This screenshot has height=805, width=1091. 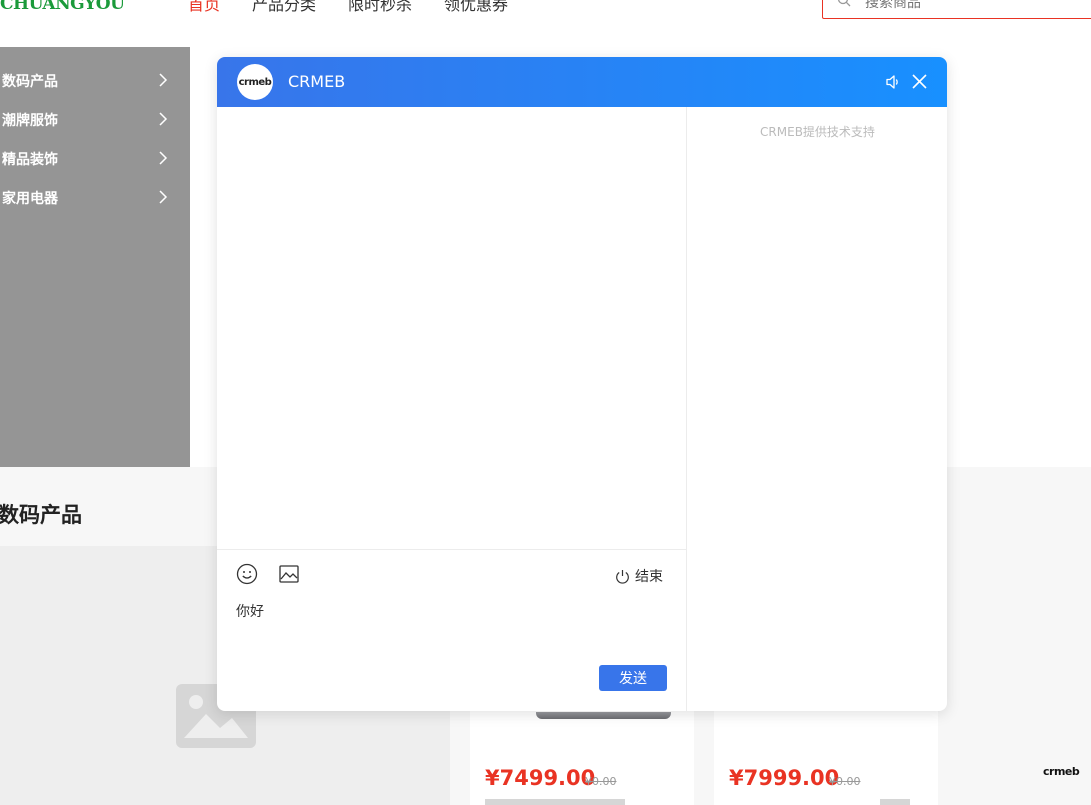 I want to click on support-text: CRMEB提供技术支持, so click(x=817, y=132).